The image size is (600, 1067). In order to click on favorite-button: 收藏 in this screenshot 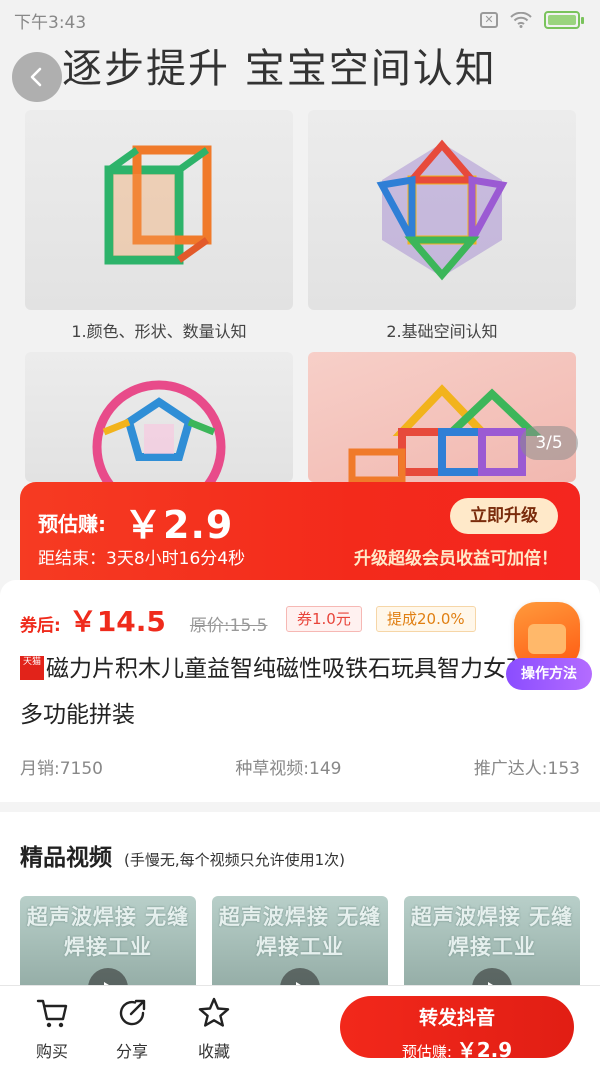, I will do `click(214, 1029)`.